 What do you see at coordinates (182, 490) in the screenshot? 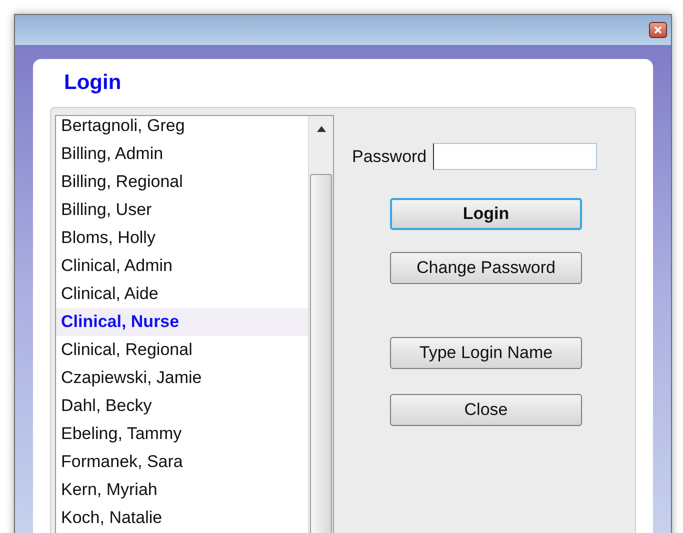
I see `user-list-item: Kern, Myriah` at bounding box center [182, 490].